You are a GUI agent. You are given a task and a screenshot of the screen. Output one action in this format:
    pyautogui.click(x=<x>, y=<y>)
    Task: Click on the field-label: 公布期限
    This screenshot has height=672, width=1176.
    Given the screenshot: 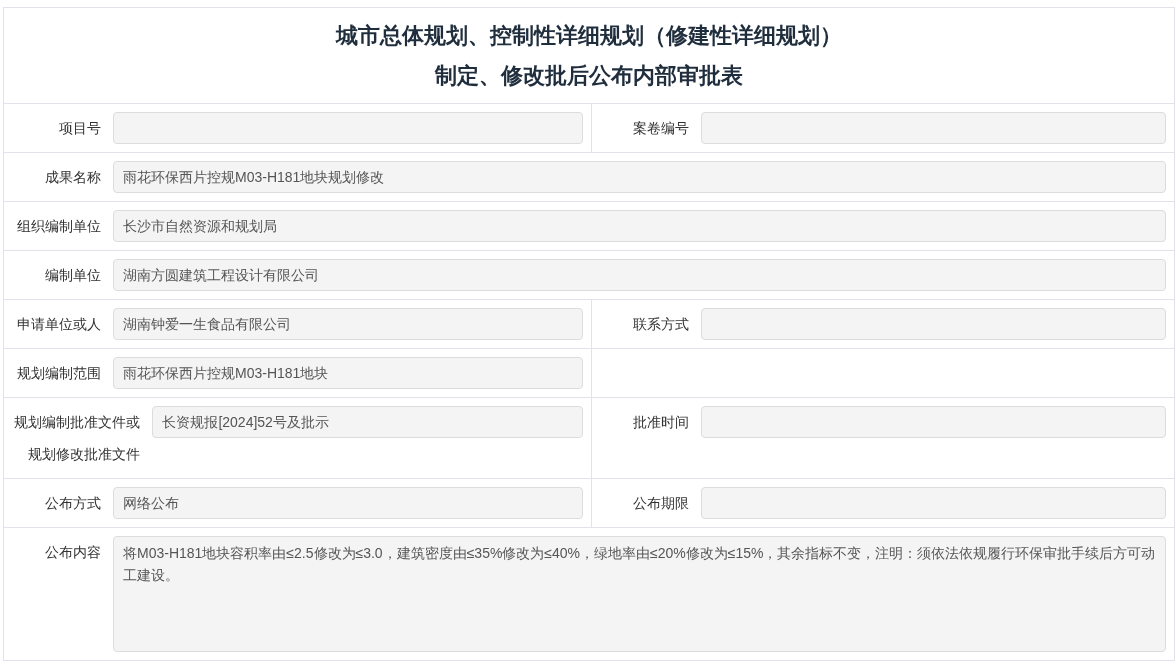 What is the action you would take?
    pyautogui.click(x=660, y=503)
    